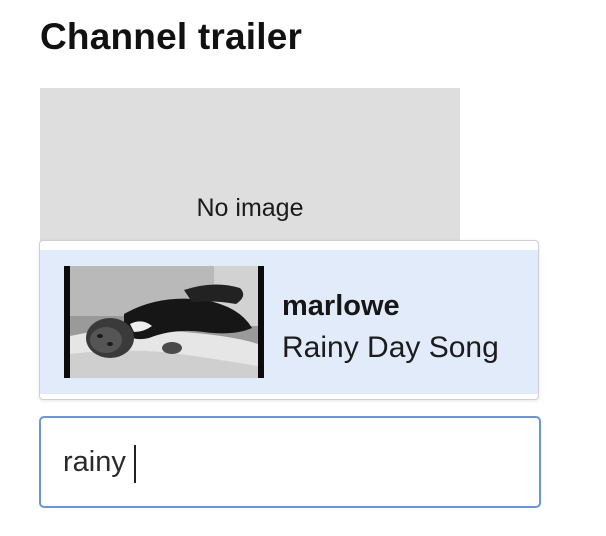 This screenshot has height=536, width=606. I want to click on suggestion-video-title: Rainy Day Song, so click(390, 347).